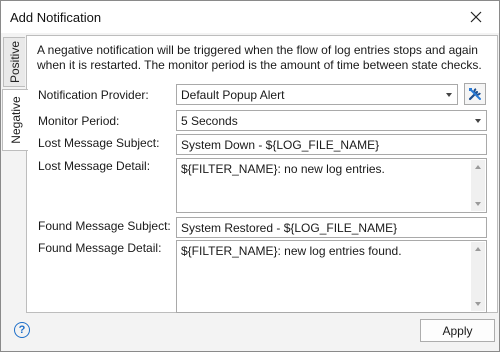 This screenshot has width=500, height=352. Describe the element at coordinates (93, 95) in the screenshot. I see `provider-label: Notification Provider:` at that location.